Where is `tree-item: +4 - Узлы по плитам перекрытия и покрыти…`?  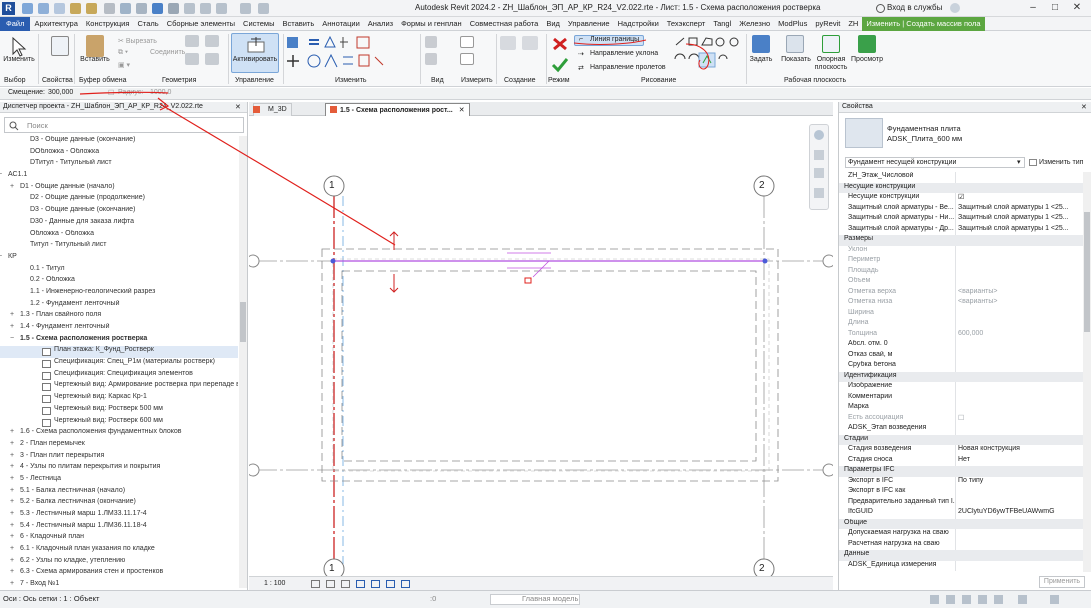
tree-item: +4 - Узлы по плитам перекрытия и покрыти… is located at coordinates (119, 469).